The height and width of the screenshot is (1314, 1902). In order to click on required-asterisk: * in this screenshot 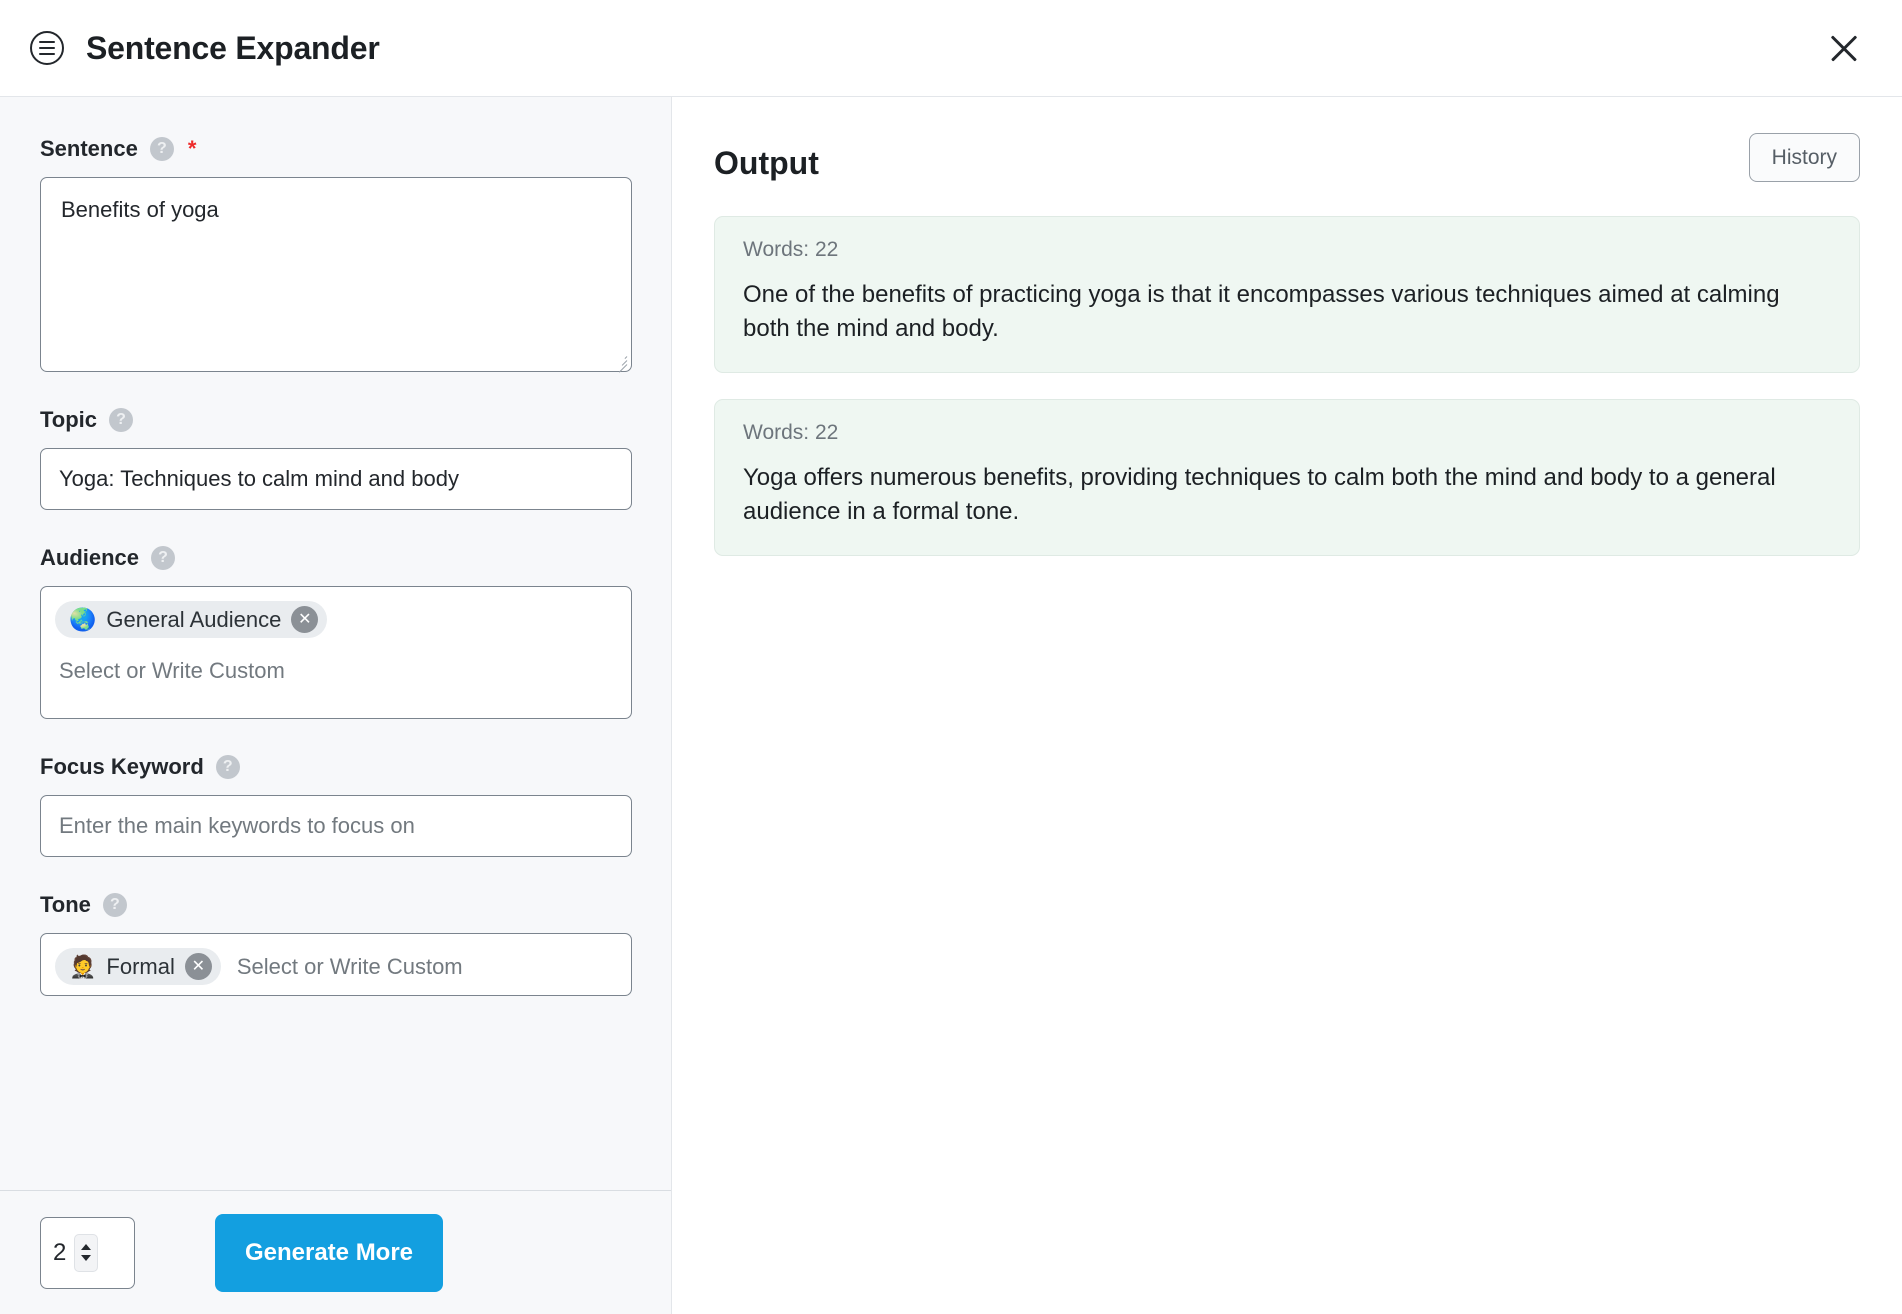, I will do `click(192, 148)`.